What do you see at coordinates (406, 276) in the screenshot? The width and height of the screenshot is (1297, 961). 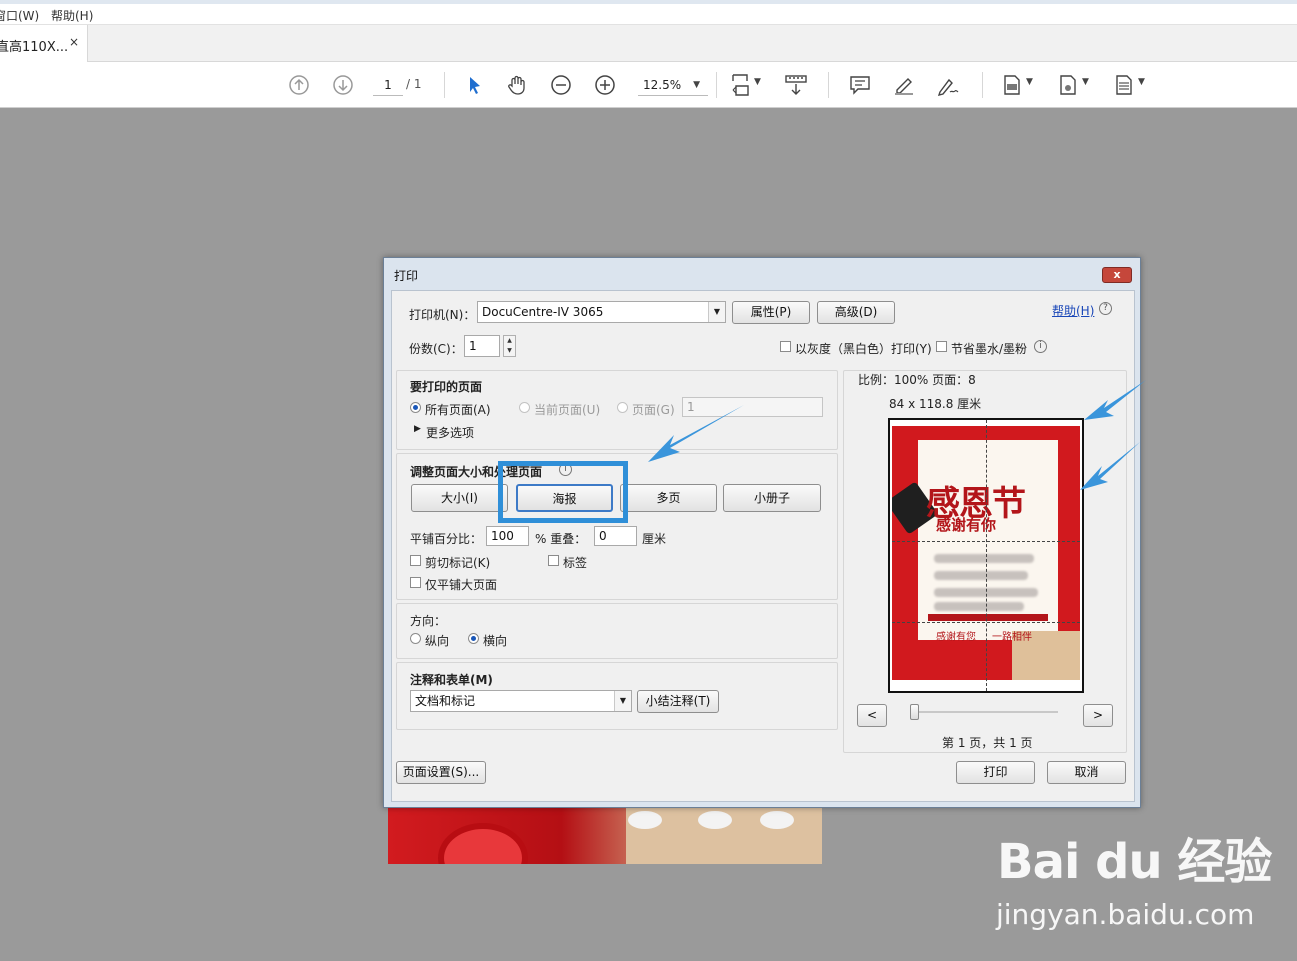 I see `dialog-title: 打印` at bounding box center [406, 276].